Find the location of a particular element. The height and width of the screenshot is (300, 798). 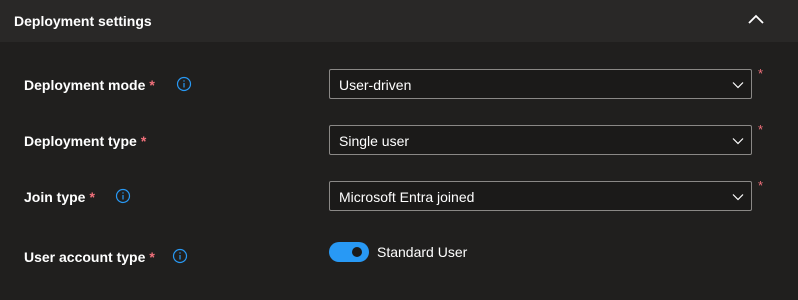

join-type-label: Join type * is located at coordinates (59, 197).